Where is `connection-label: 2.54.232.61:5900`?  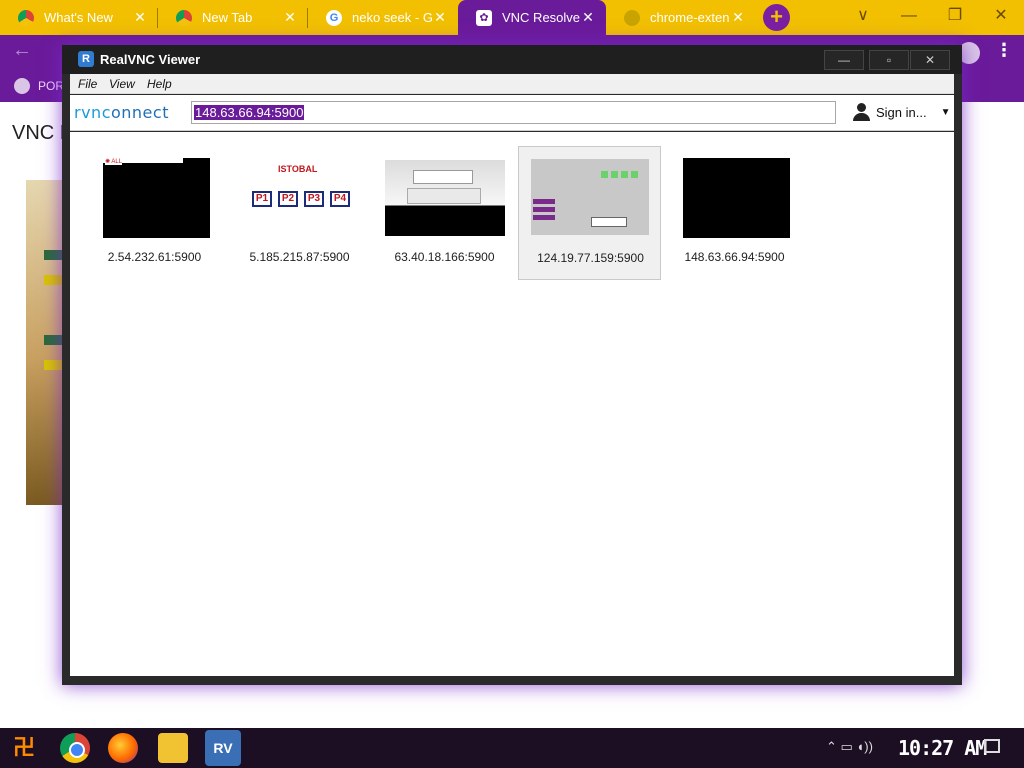 connection-label: 2.54.232.61:5900 is located at coordinates (154, 257).